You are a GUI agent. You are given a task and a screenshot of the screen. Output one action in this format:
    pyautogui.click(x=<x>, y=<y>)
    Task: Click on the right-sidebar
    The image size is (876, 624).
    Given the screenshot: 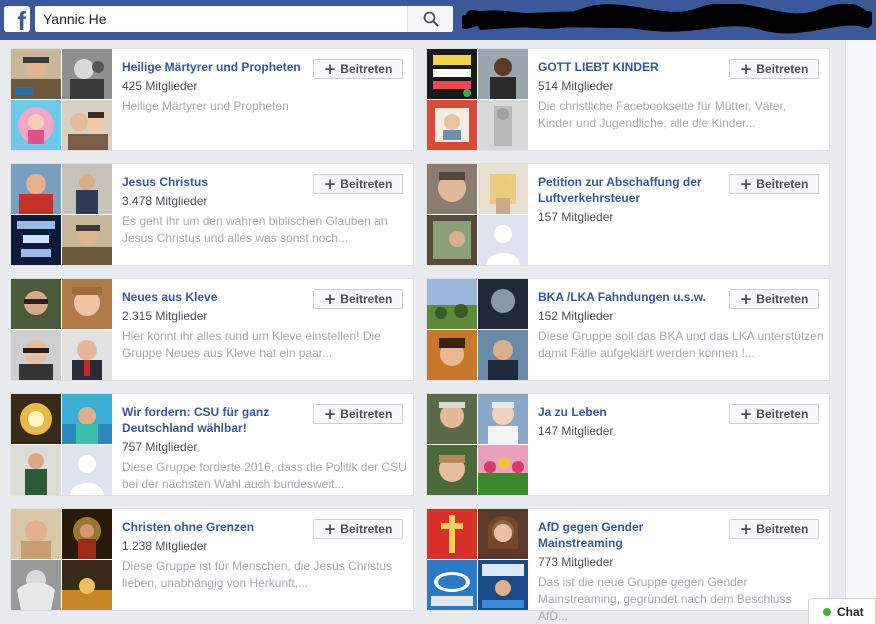 What is the action you would take?
    pyautogui.click(x=860, y=332)
    